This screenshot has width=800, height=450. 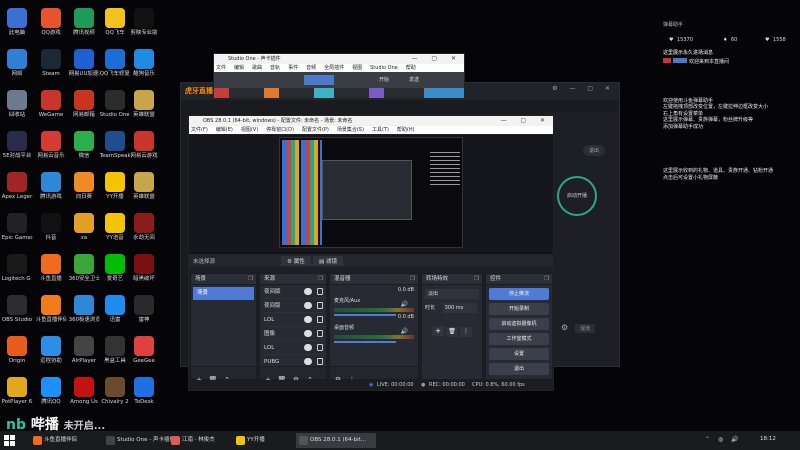 I want to click on add-transition-icon: +, so click(x=438, y=331).